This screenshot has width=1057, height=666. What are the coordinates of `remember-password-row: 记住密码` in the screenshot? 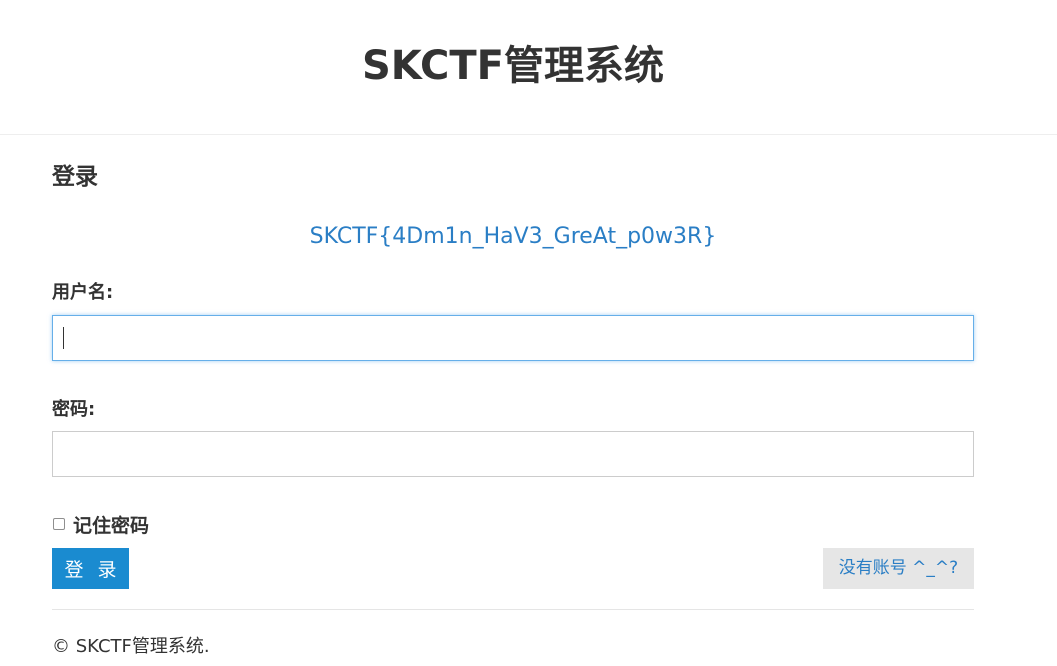 It's located at (100, 526).